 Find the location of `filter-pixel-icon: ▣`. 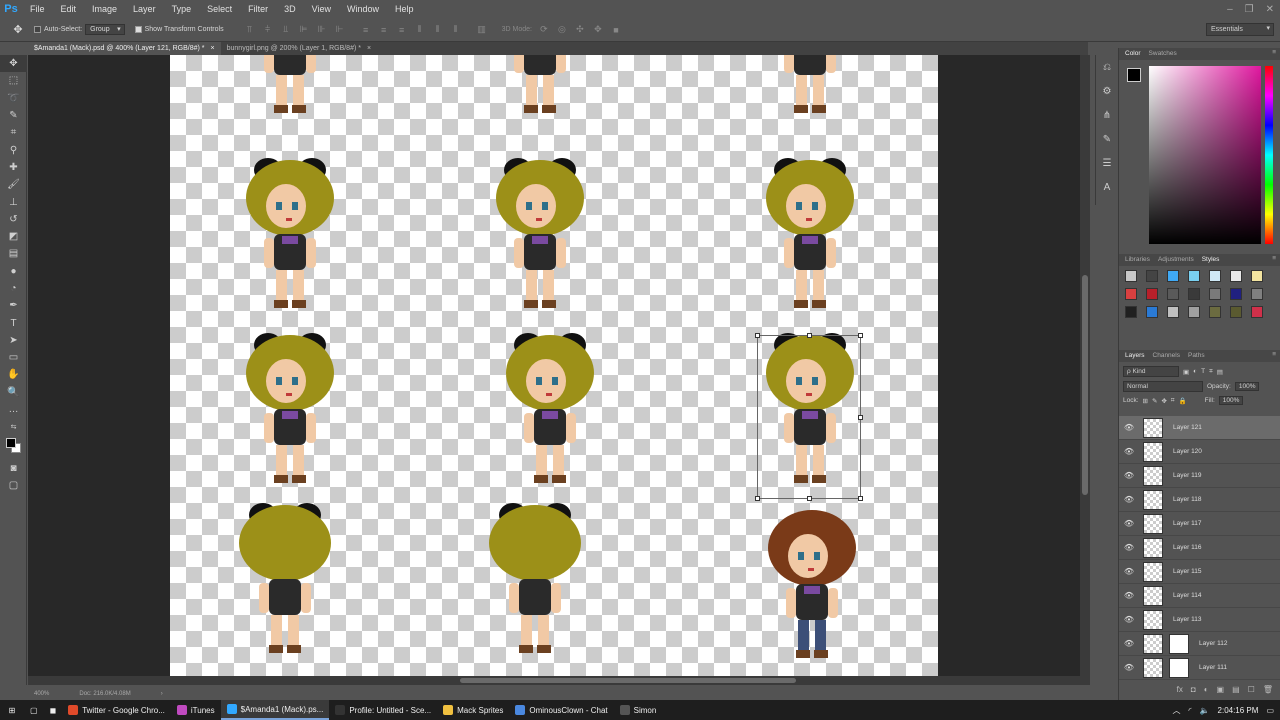

filter-pixel-icon: ▣ is located at coordinates (1186, 372).